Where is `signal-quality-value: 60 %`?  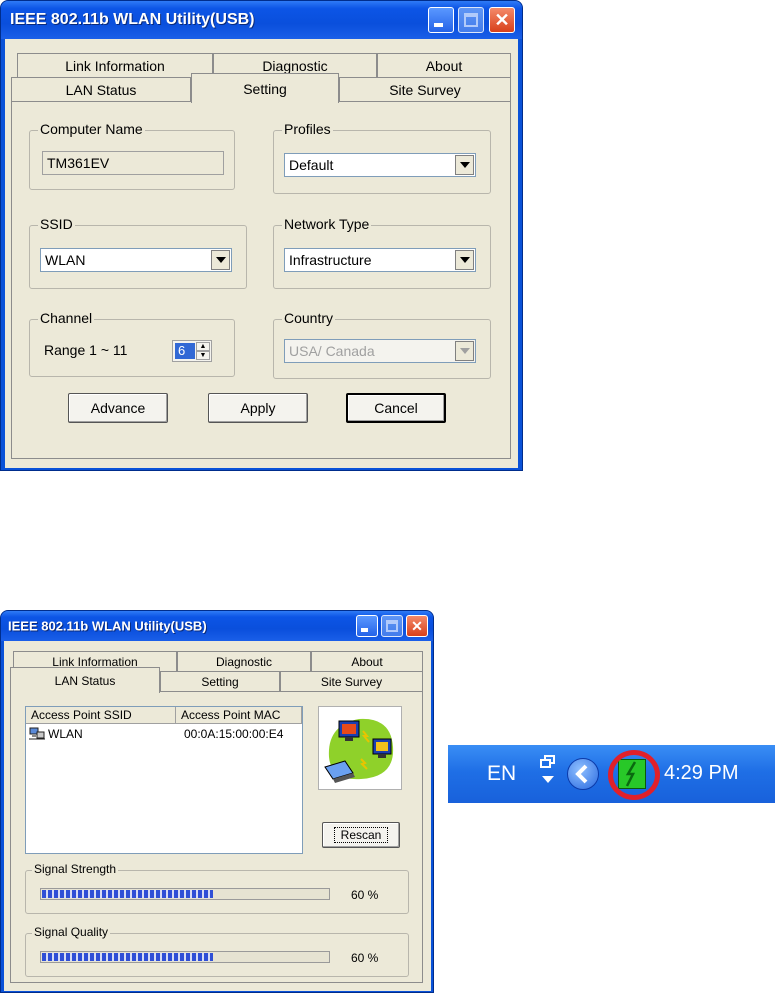 signal-quality-value: 60 % is located at coordinates (365, 958).